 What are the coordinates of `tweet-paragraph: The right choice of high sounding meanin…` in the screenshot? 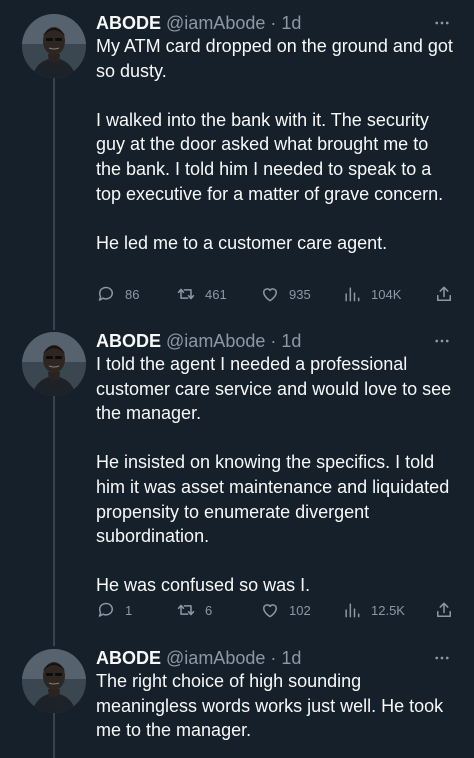 It's located at (270, 706).